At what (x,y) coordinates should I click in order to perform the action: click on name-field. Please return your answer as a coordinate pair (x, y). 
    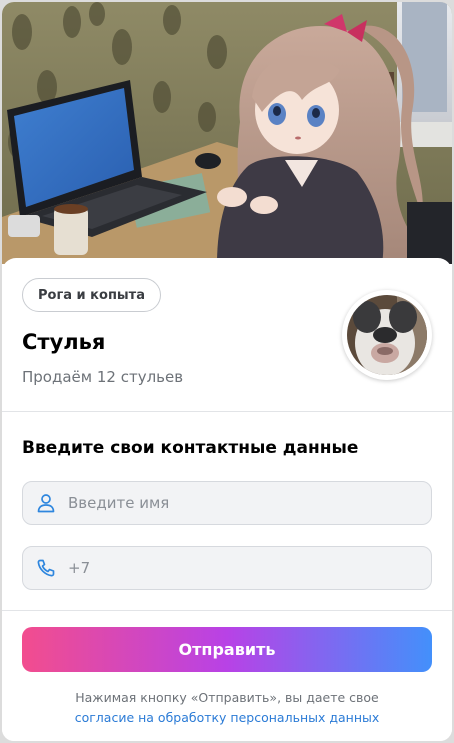
    Looking at the image, I should click on (227, 503).